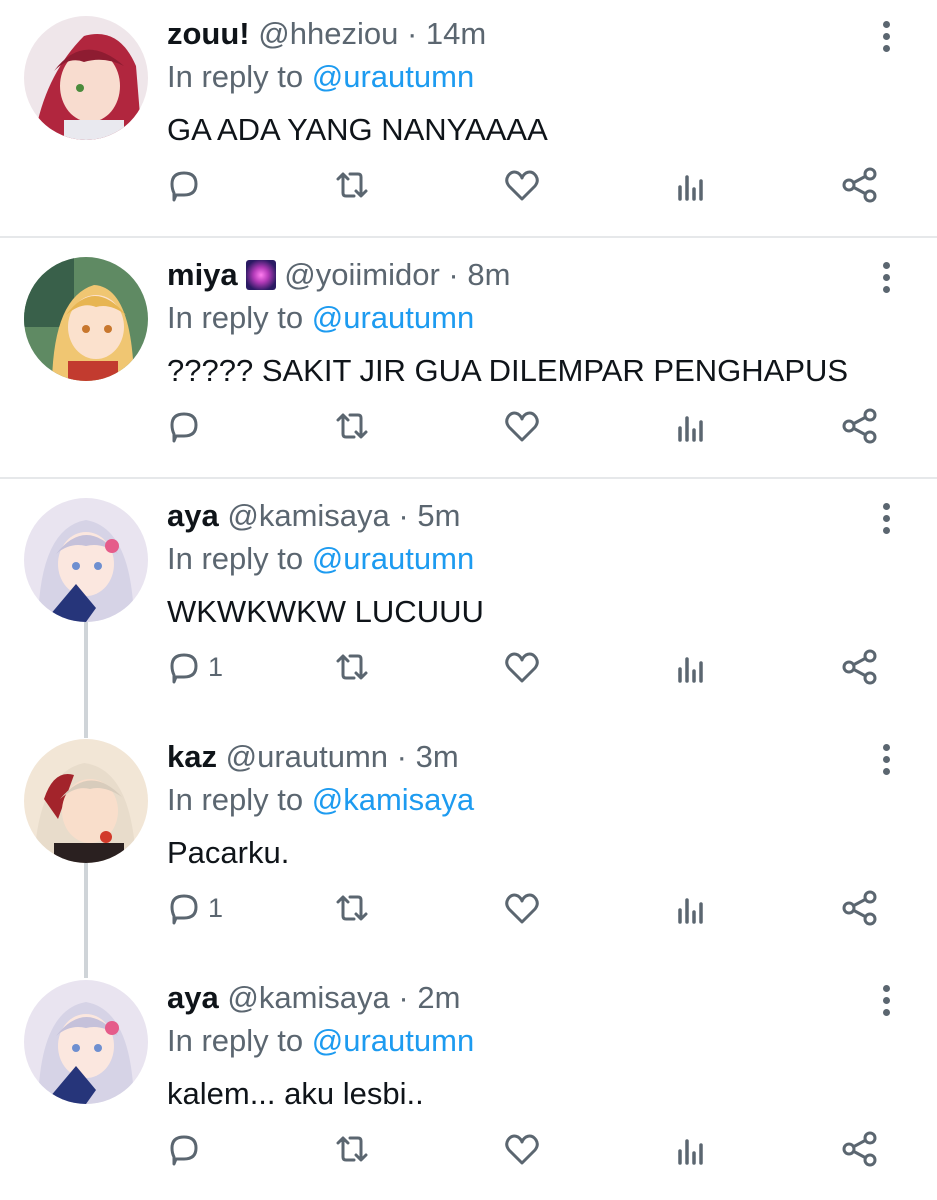 The image size is (937, 1200). What do you see at coordinates (488, 274) in the screenshot?
I see `timestamp: 8m` at bounding box center [488, 274].